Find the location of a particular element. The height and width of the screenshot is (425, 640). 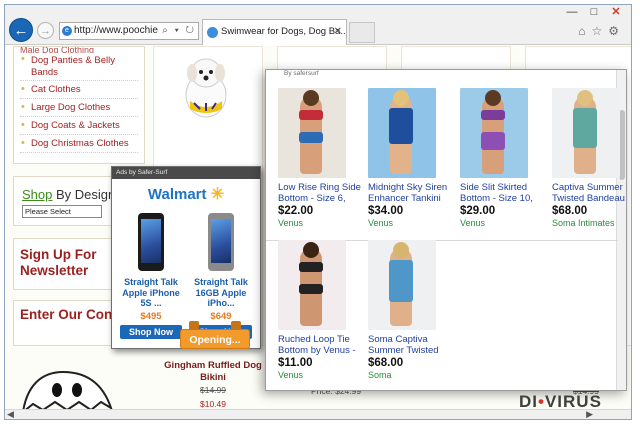

category-item: Cat Clothes is located at coordinates (79, 90).